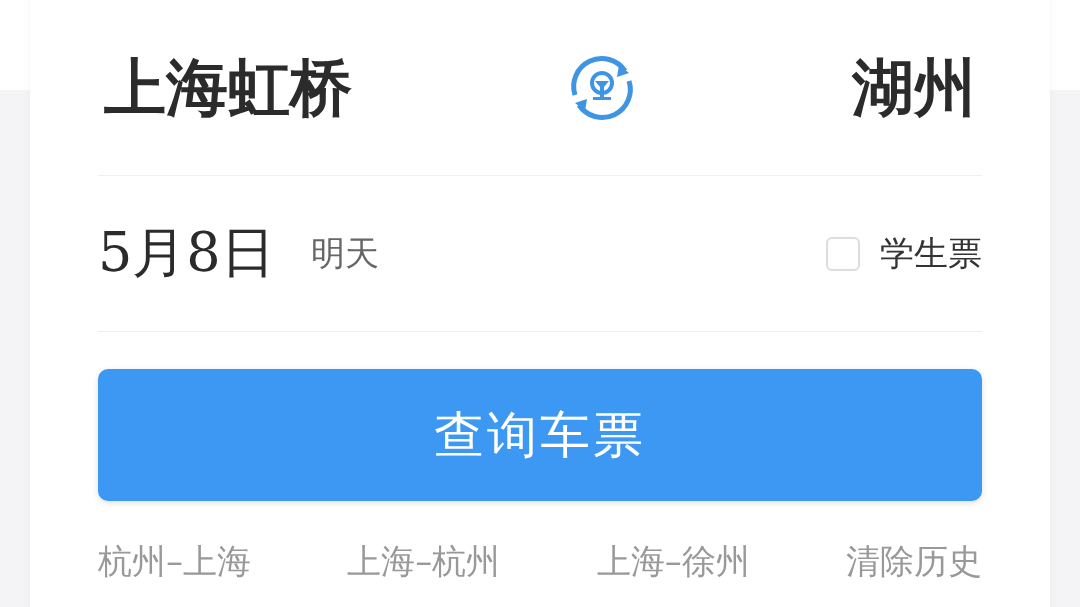 This screenshot has width=1080, height=607. Describe the element at coordinates (186, 253) in the screenshot. I see `travel-date: 5月8日` at that location.